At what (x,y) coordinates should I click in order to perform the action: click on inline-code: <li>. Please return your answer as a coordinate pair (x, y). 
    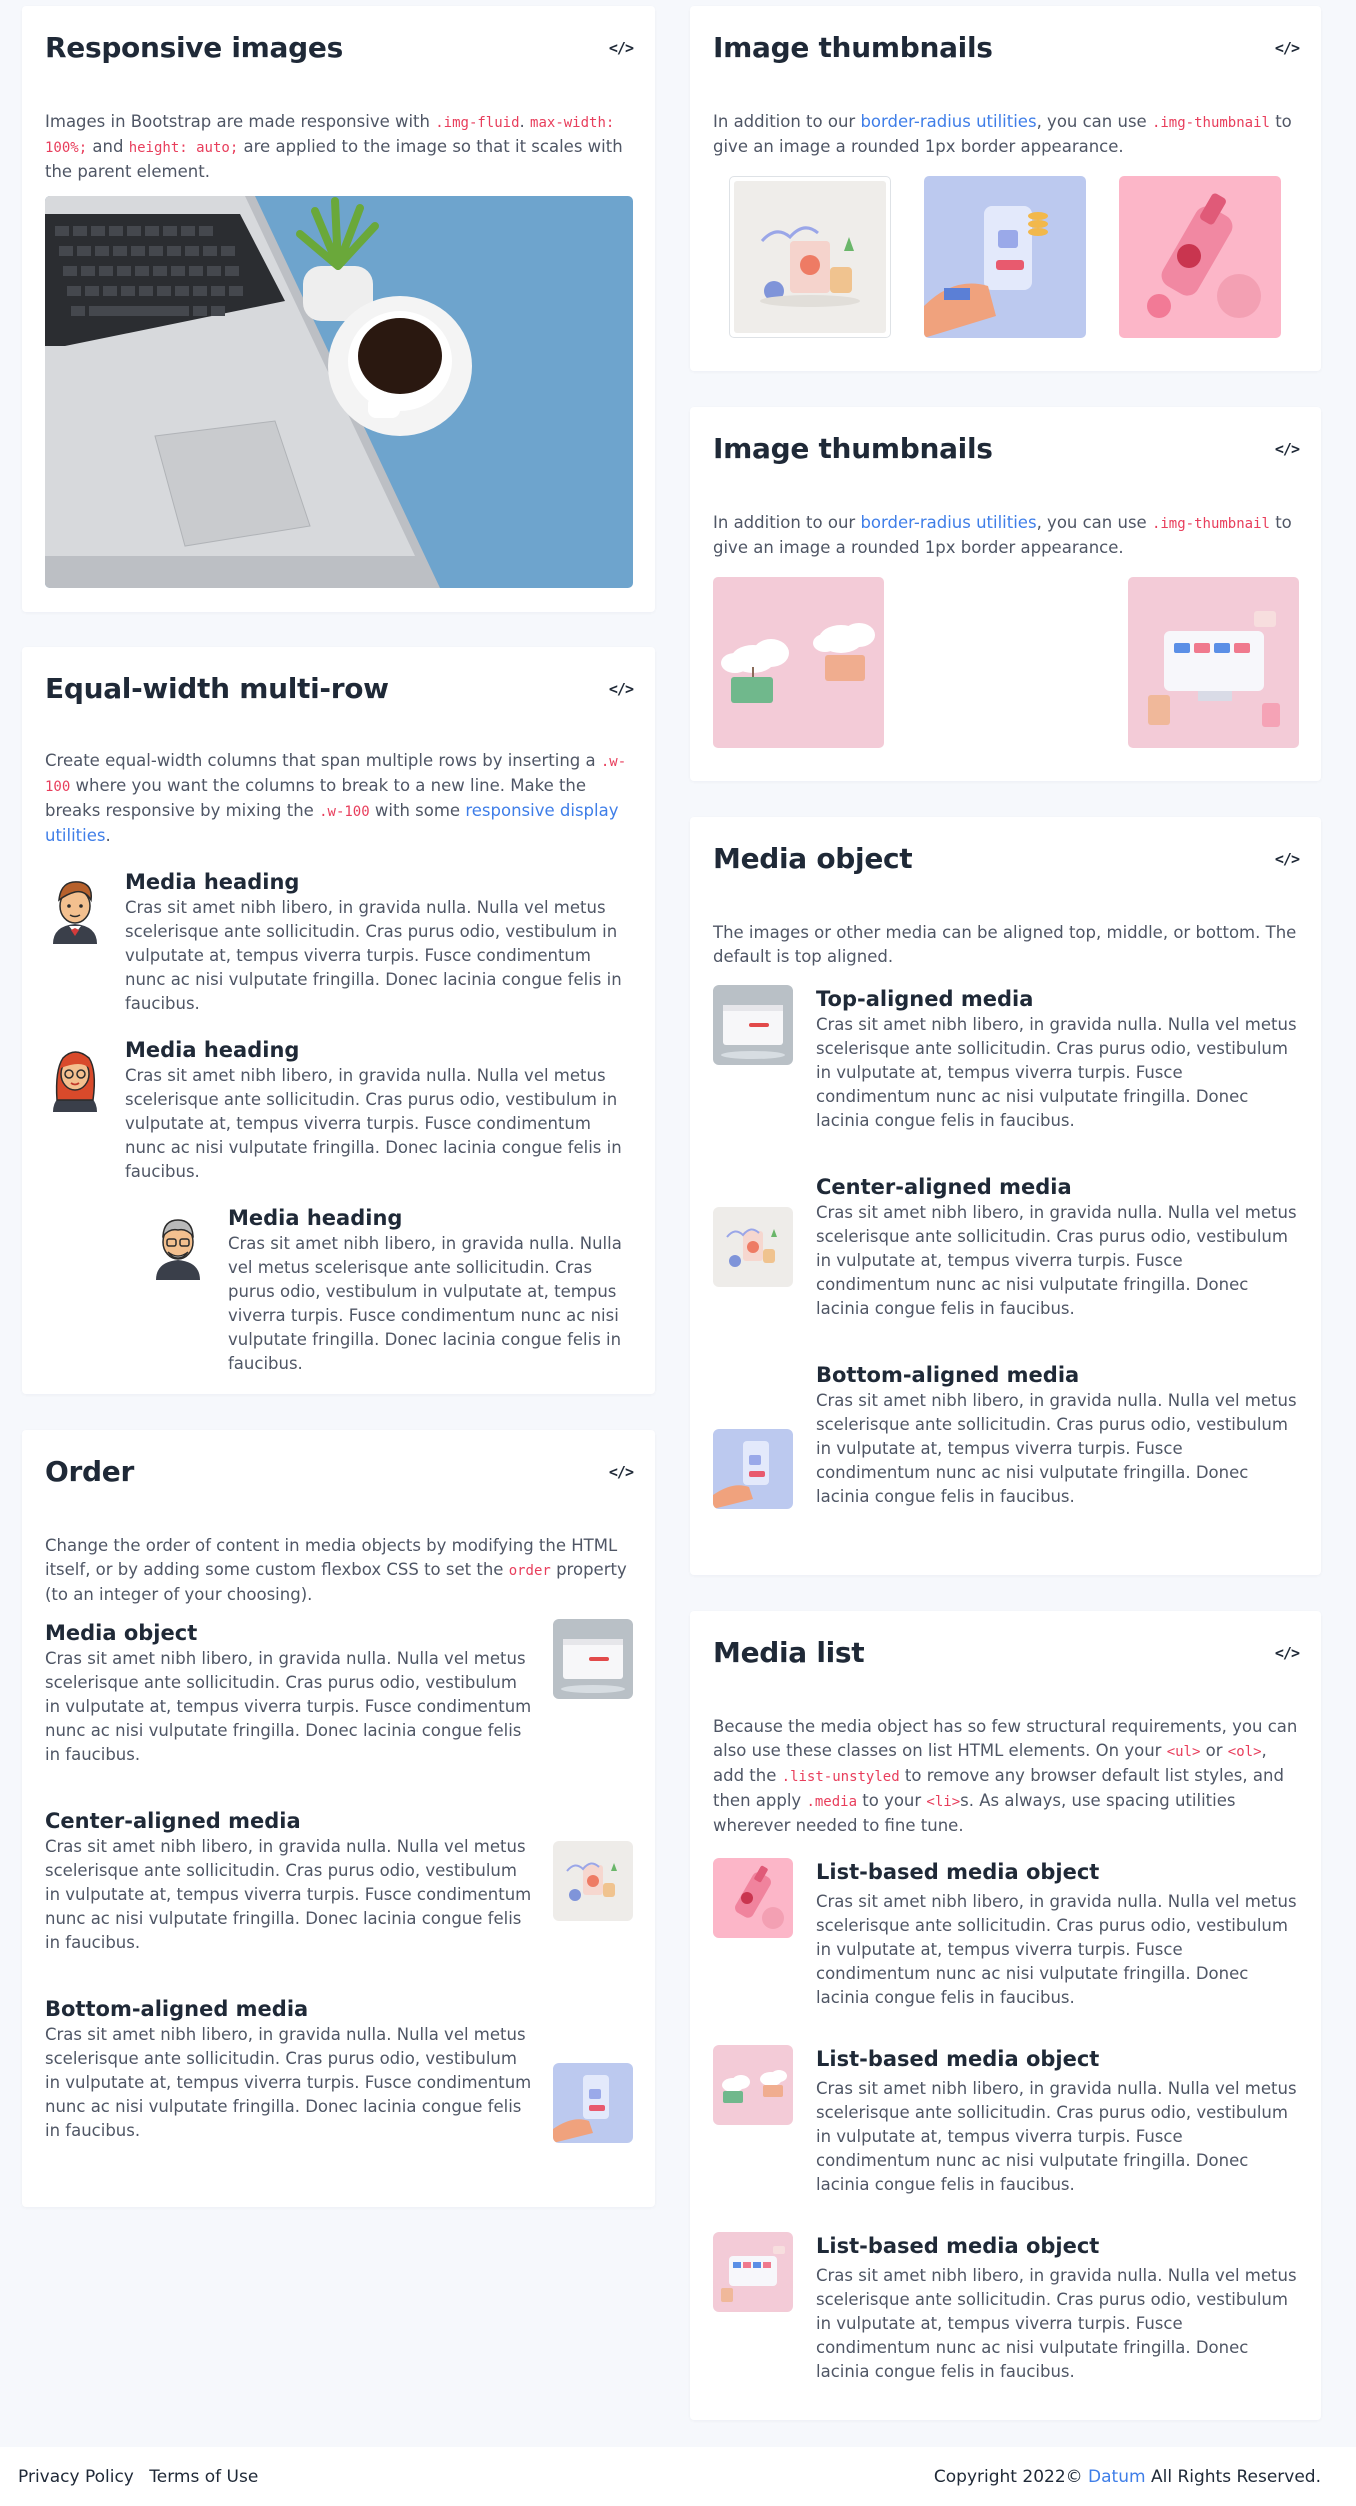
    Looking at the image, I should click on (943, 1802).